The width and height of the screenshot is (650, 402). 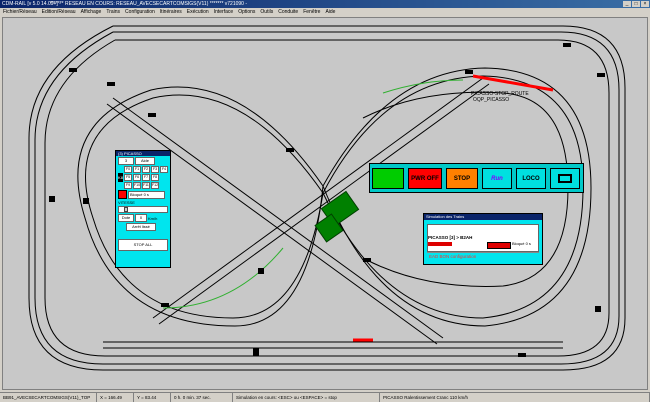 What do you see at coordinates (143, 153) in the screenshot?
I see `loco-panel-title: (3) PICASSO` at bounding box center [143, 153].